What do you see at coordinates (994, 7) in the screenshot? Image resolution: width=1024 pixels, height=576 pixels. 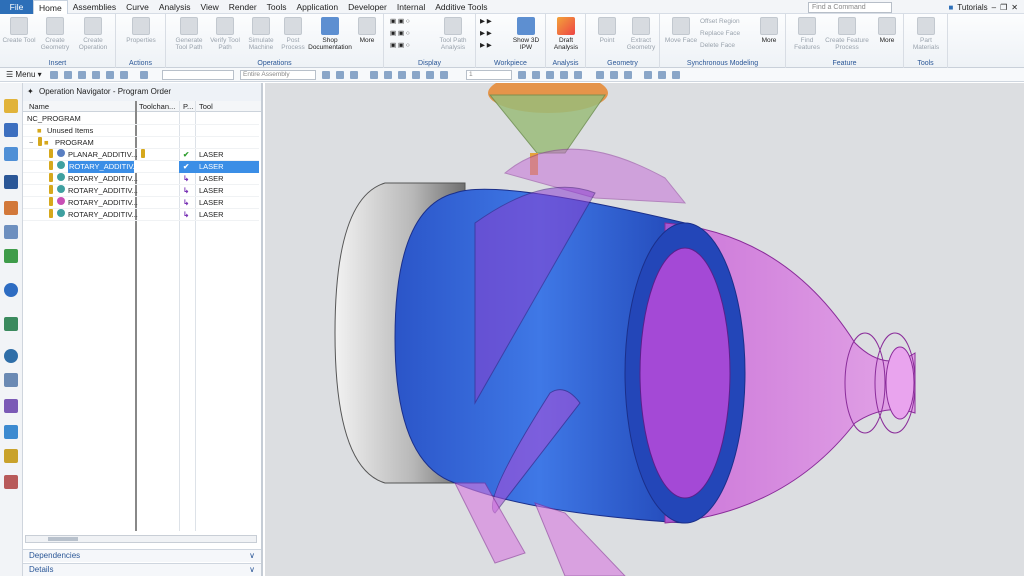 I see `minimize-icon: –` at bounding box center [994, 7].